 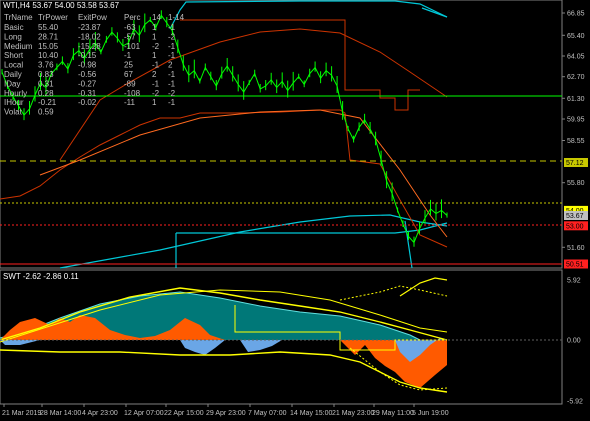 I want to click on indicator-title: SWT -2.62 -2.86 0.11, so click(x=41, y=276).